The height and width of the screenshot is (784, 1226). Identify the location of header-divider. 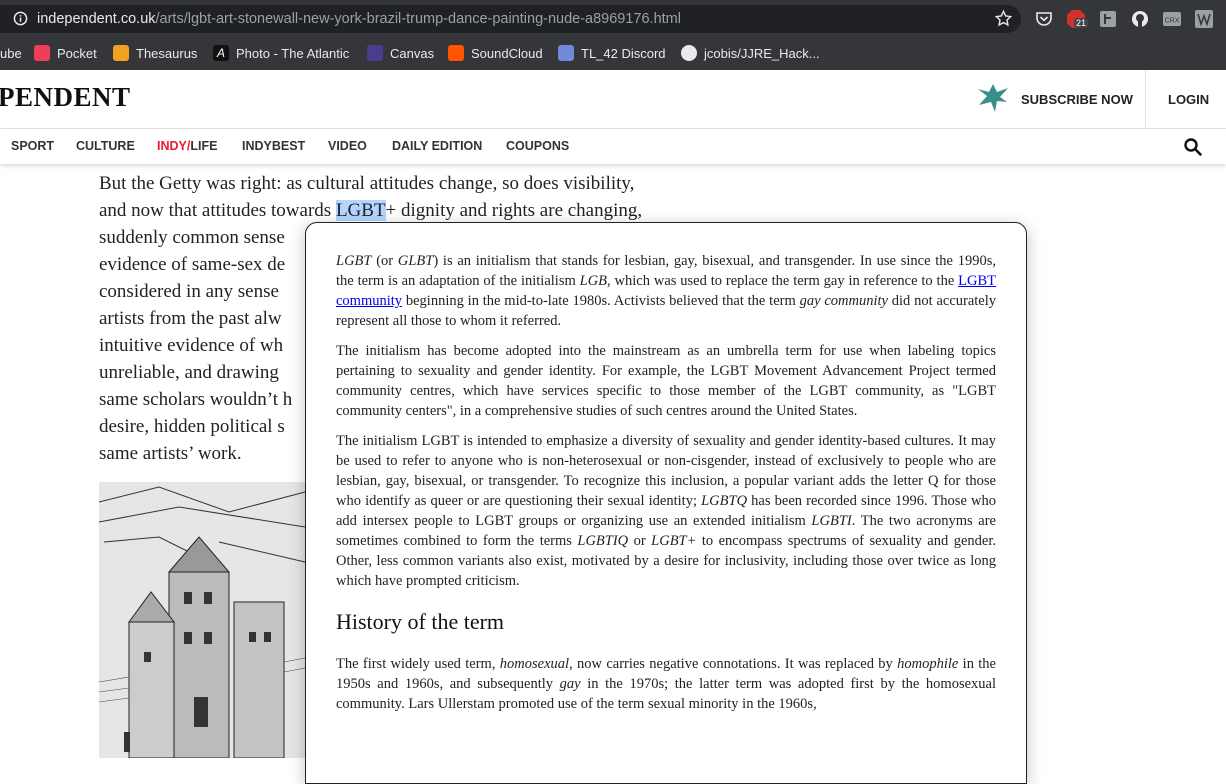
(1145, 99).